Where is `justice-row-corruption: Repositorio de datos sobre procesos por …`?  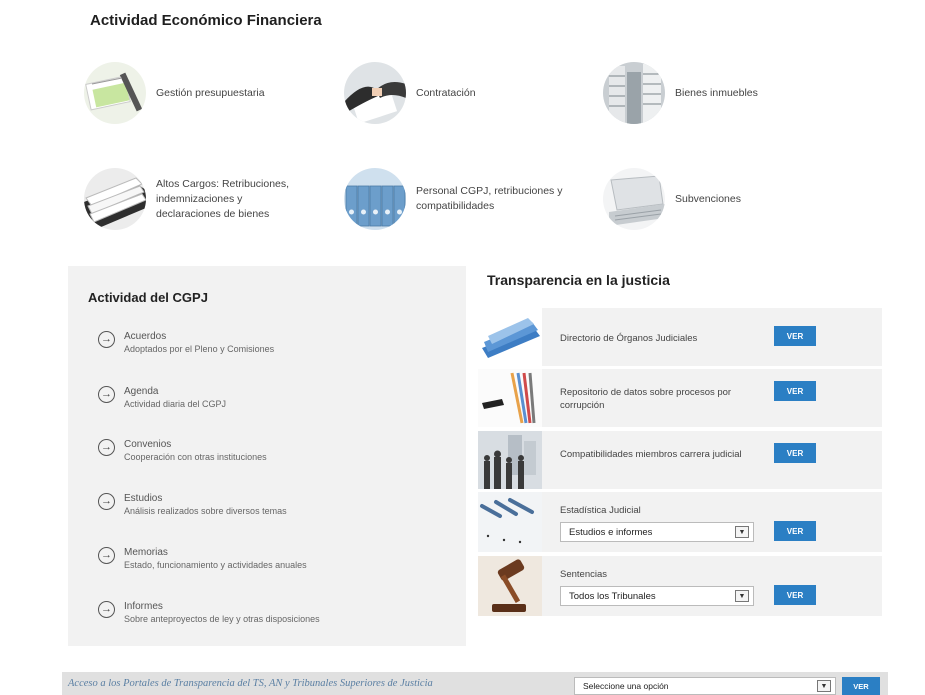 justice-row-corruption: Repositorio de datos sobre procesos por … is located at coordinates (680, 398).